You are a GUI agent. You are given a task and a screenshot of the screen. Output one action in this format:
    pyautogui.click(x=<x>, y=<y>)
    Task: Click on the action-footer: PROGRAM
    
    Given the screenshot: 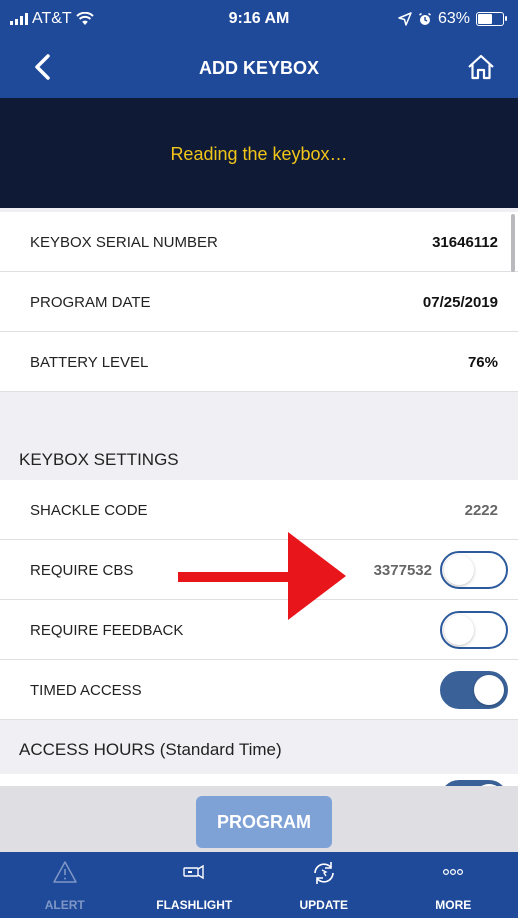 What is the action you would take?
    pyautogui.click(x=259, y=819)
    